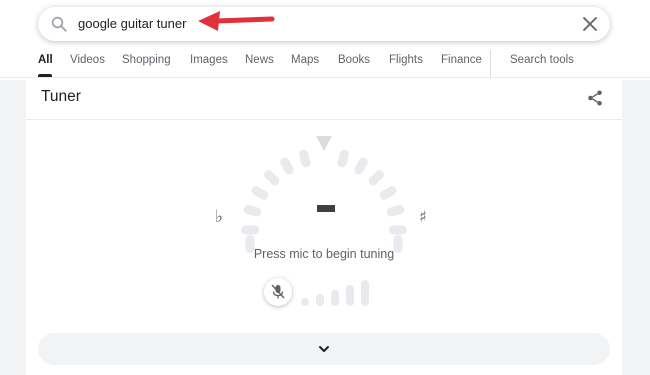 This screenshot has height=375, width=650. I want to click on chevron-down-icon, so click(324, 349).